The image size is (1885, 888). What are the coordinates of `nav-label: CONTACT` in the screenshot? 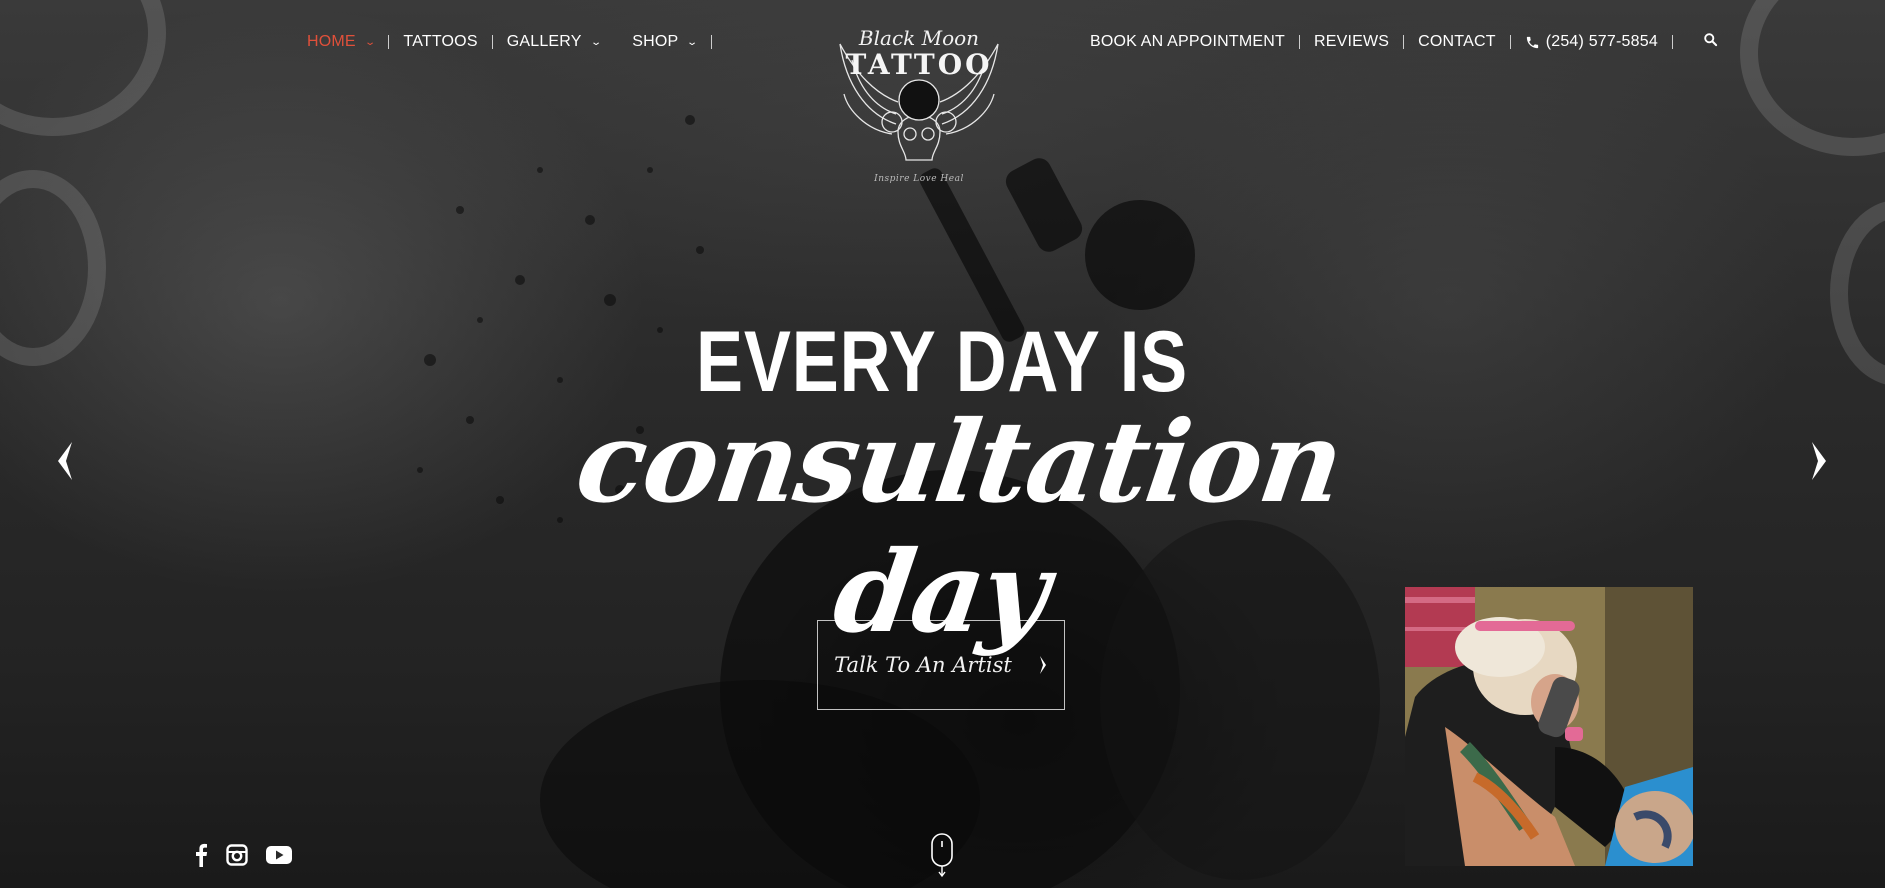 It's located at (1457, 41).